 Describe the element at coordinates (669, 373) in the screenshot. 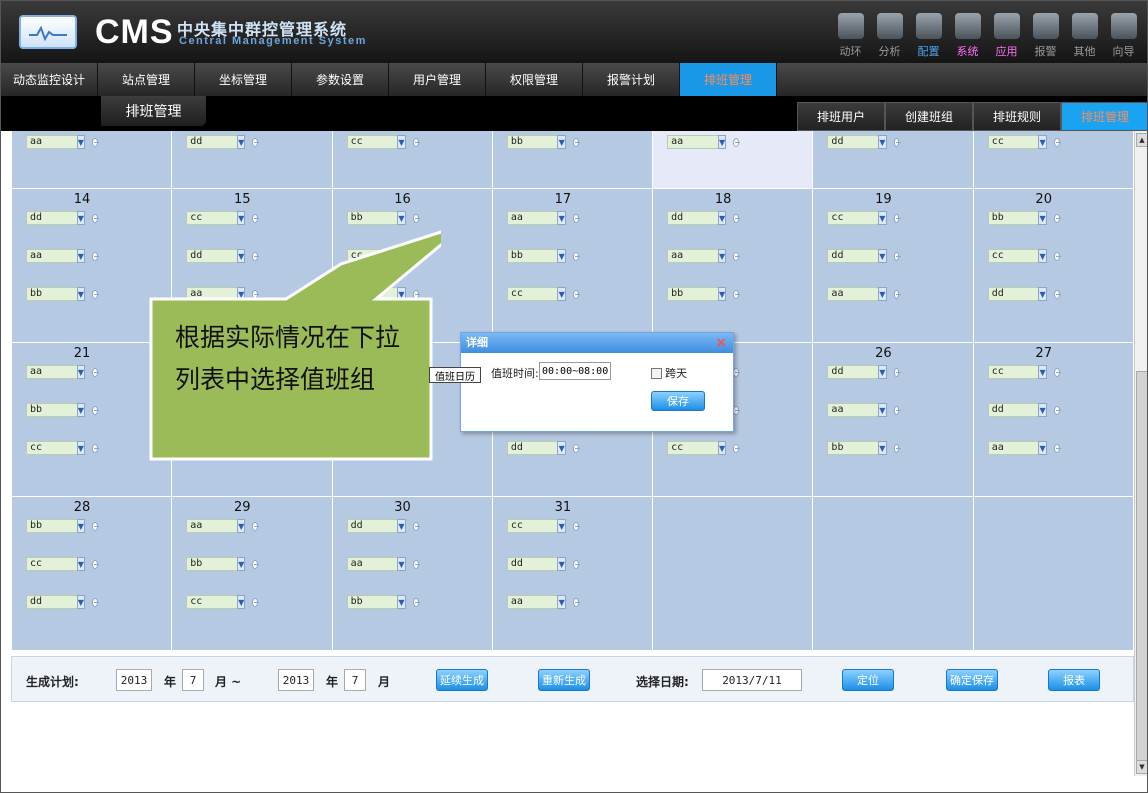

I see `cross-day-checkbox: 跨天` at that location.